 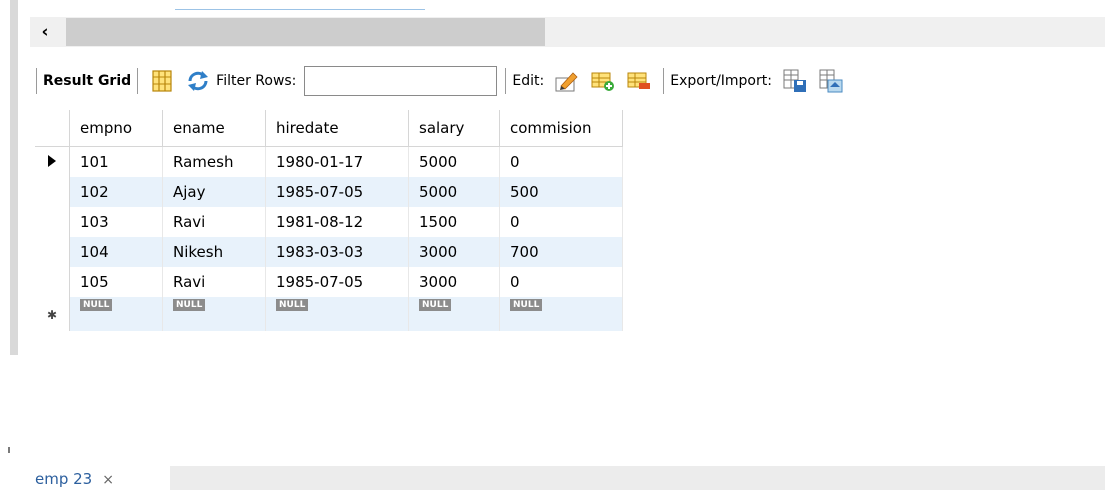 What do you see at coordinates (561, 314) in the screenshot?
I see `cell-commision-null: NULL` at bounding box center [561, 314].